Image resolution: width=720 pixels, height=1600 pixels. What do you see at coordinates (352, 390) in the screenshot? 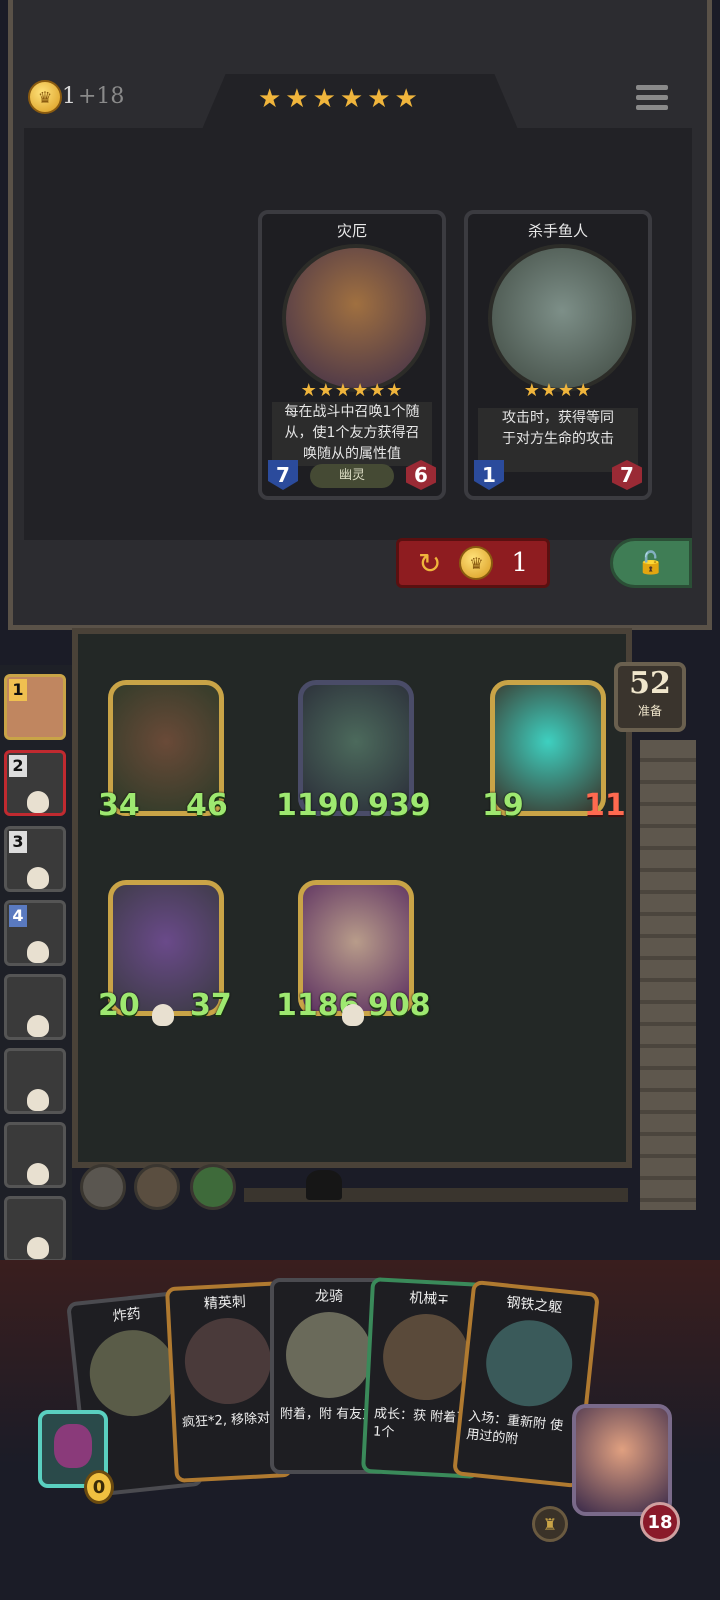
I see `card-stars: ★★★★★★` at bounding box center [352, 390].